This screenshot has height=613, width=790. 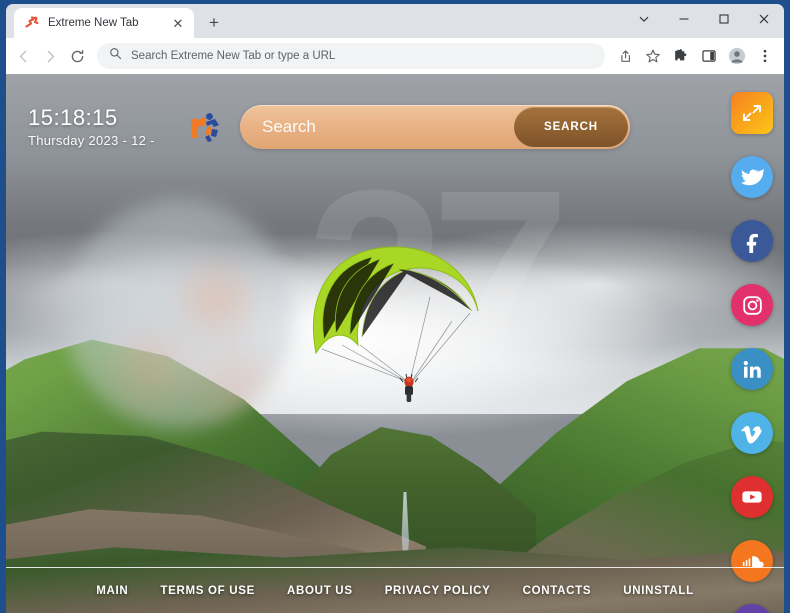 What do you see at coordinates (214, 22) in the screenshot?
I see `new-tab-button: +` at bounding box center [214, 22].